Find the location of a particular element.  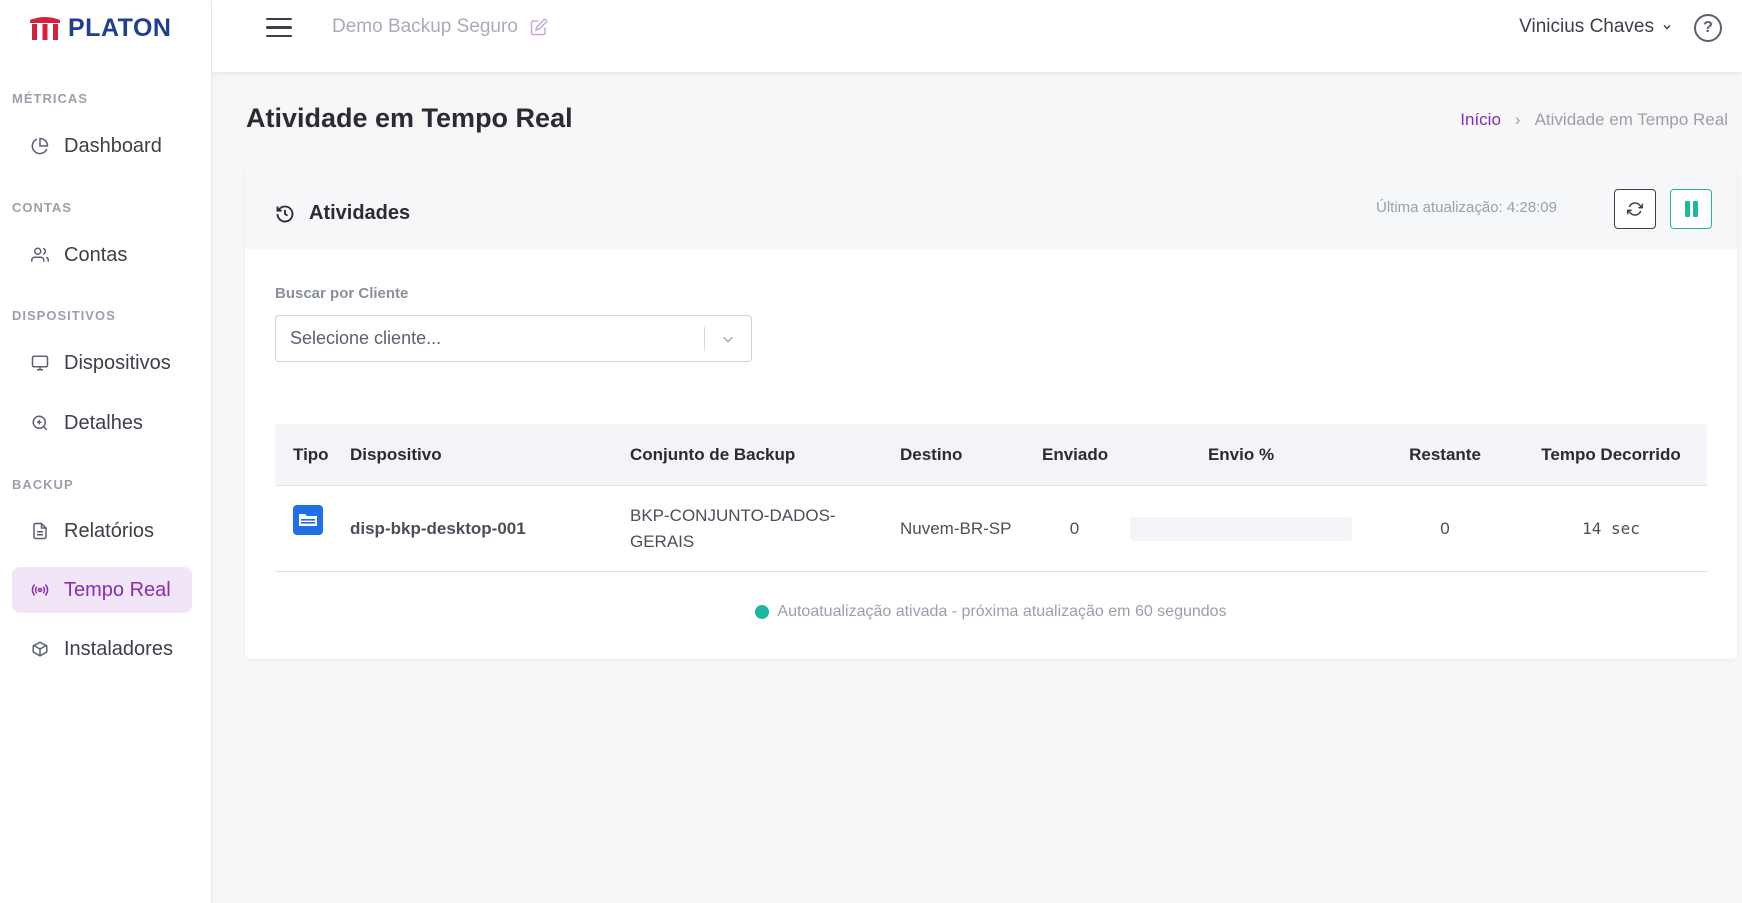

brand-name: PLATON is located at coordinates (120, 27).